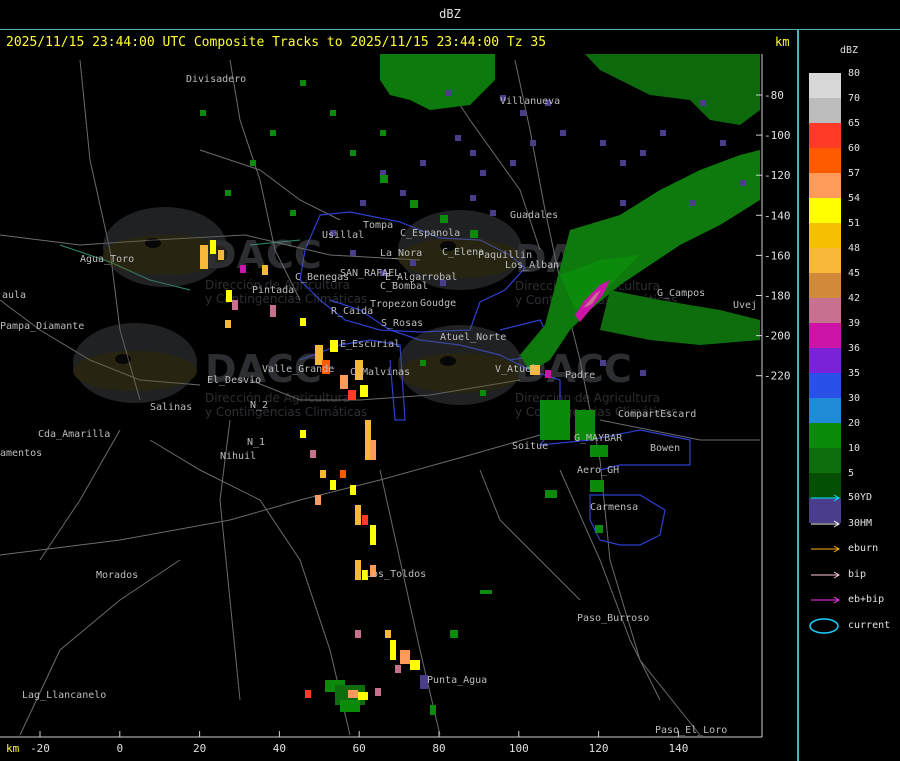 The width and height of the screenshot is (900, 761). I want to click on place-Paso_El_Loro: Paso_El_Loro, so click(691, 730).